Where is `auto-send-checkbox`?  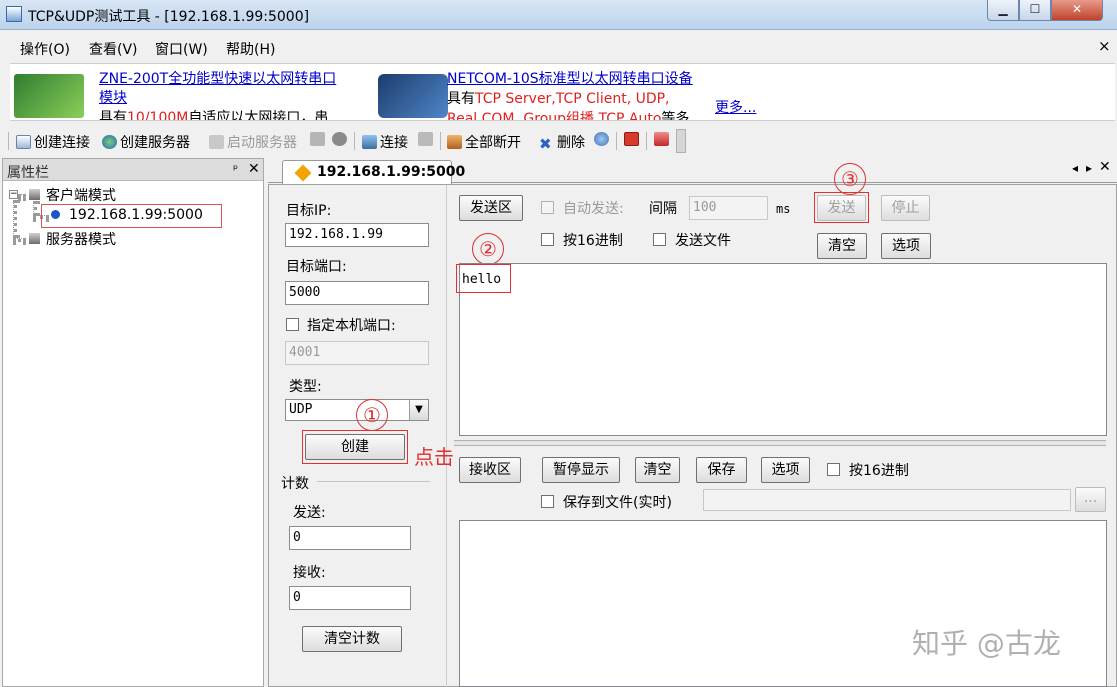 auto-send-checkbox is located at coordinates (547, 207).